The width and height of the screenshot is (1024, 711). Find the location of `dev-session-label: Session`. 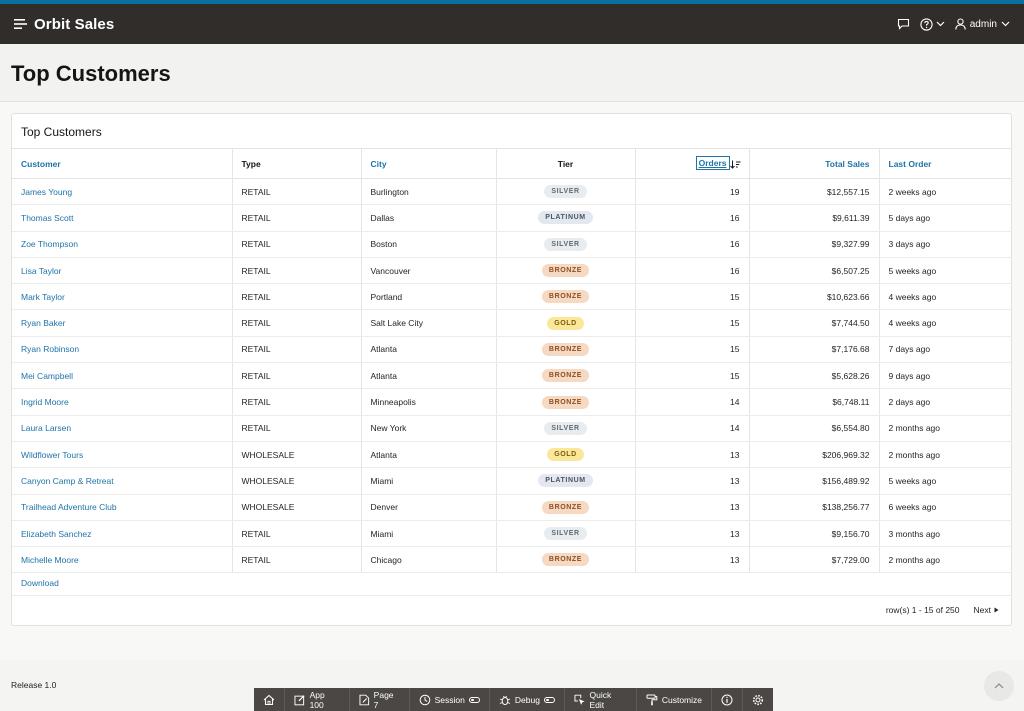

dev-session-label: Session is located at coordinates (449, 699).